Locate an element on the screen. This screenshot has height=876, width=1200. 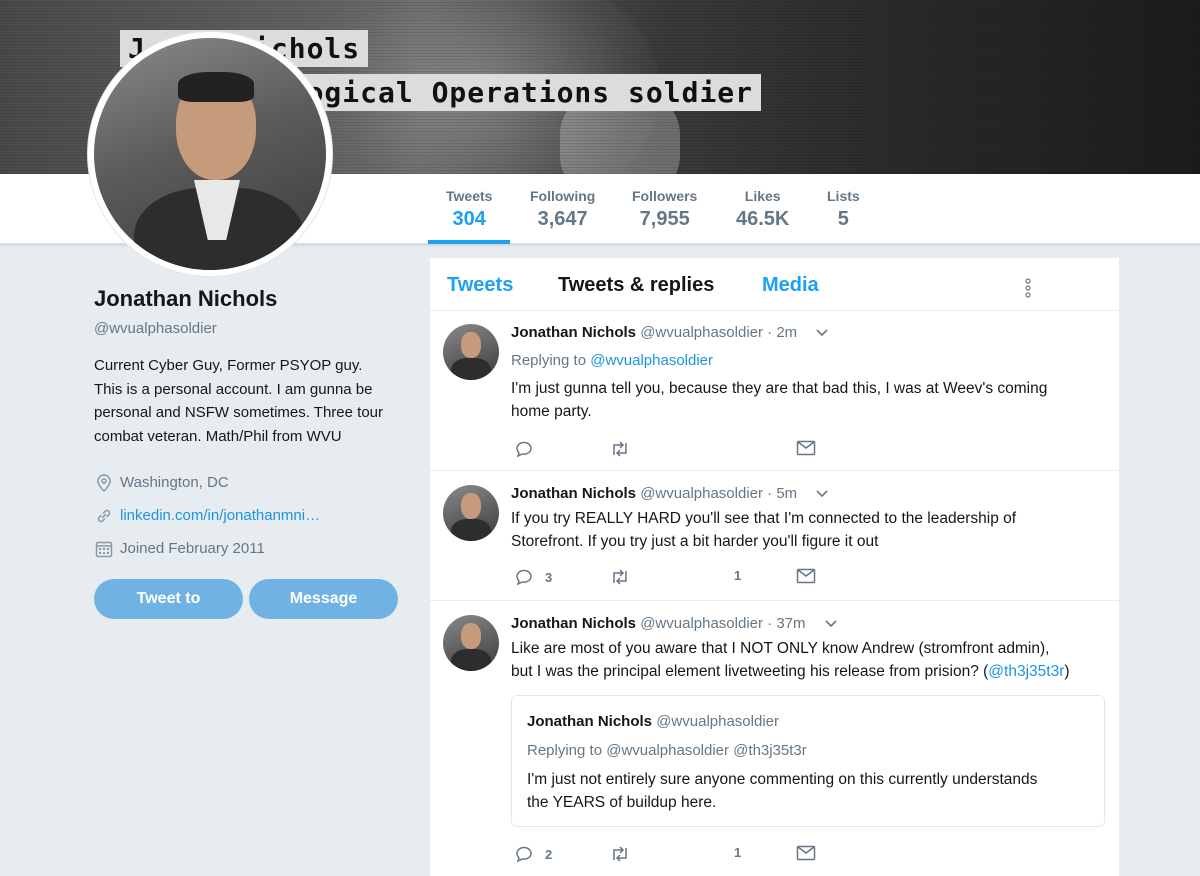
reply-count: 3 is located at coordinates (549, 577).